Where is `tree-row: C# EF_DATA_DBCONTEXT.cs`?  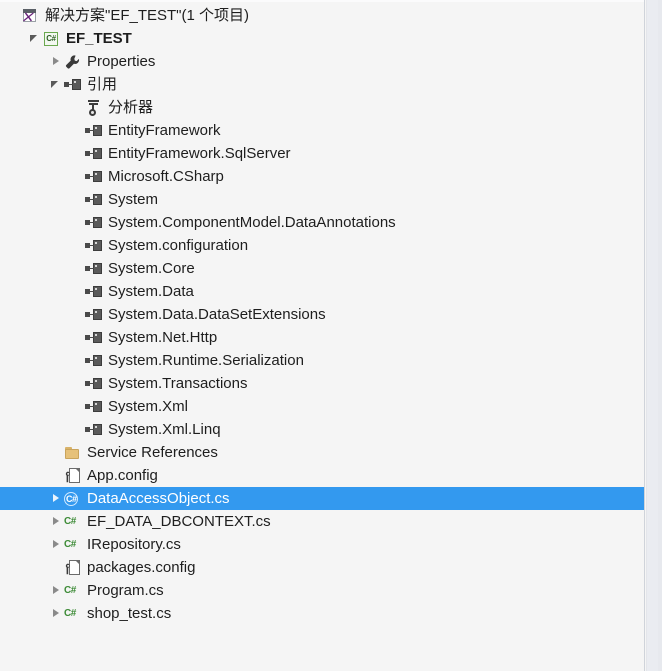 tree-row: C# EF_DATA_DBCONTEXT.cs is located at coordinates (322, 521).